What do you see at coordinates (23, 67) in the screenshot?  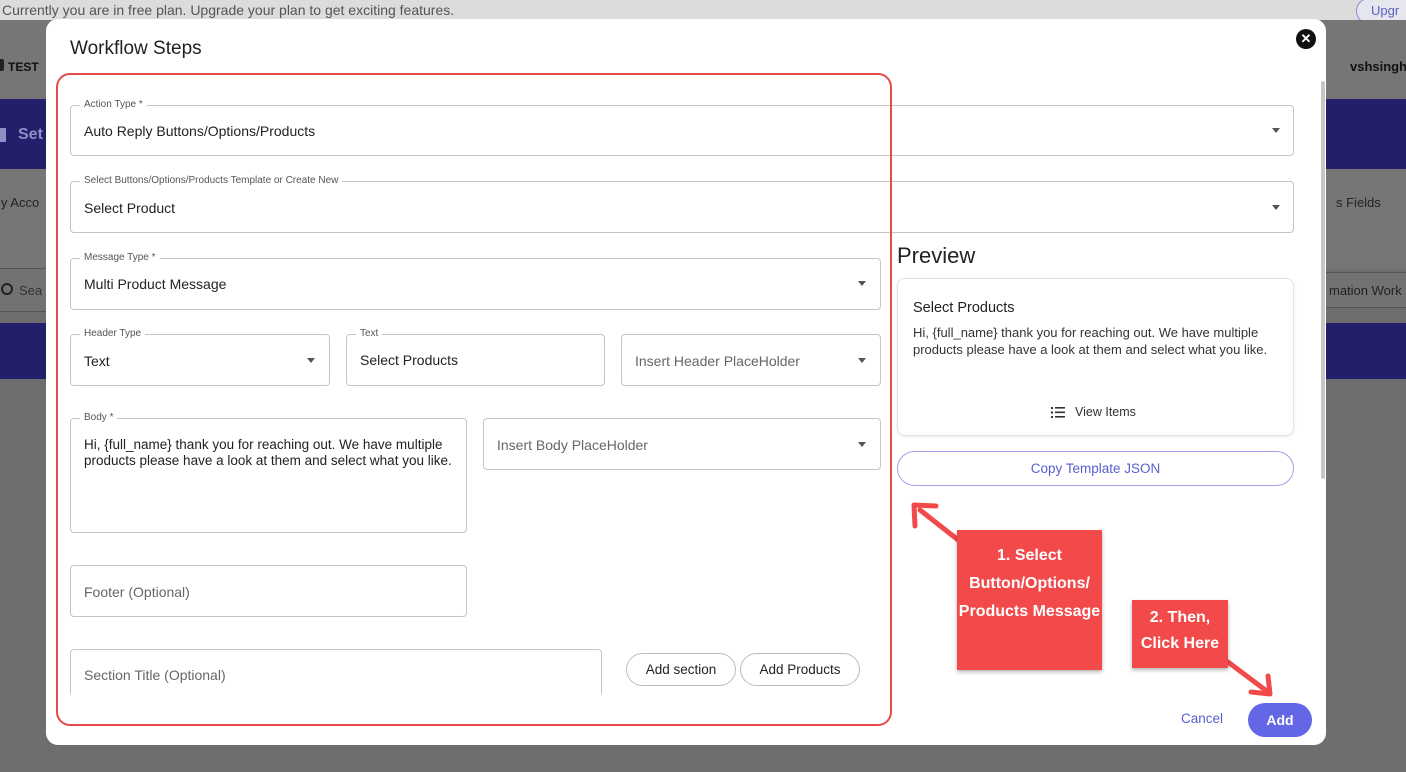 I see `workspace-label: TEST` at bounding box center [23, 67].